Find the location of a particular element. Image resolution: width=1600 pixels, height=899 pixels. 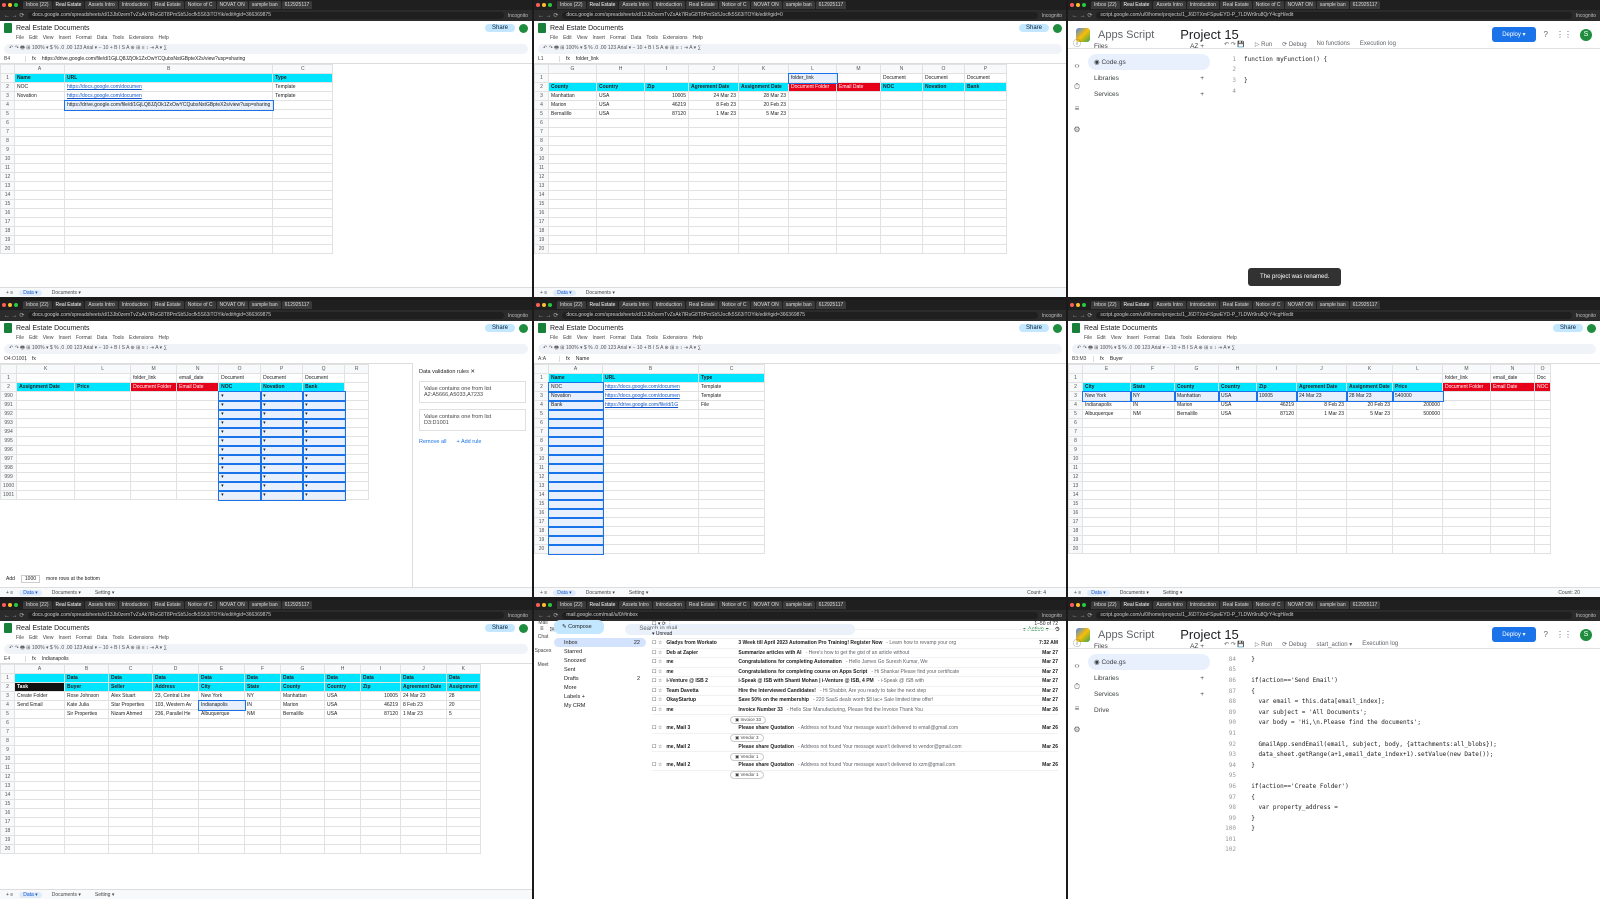

validation-rule: Value contains one from list D3:D1001 is located at coordinates (472, 420).